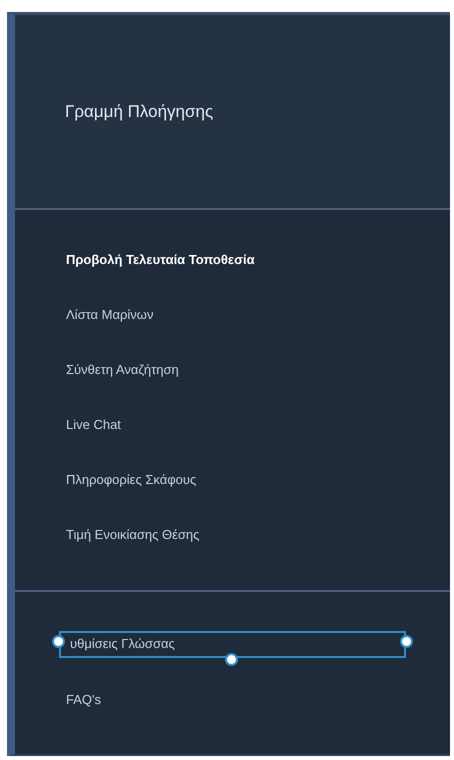 The width and height of the screenshot is (454, 760). I want to click on menu-item: Τιμή Ενοικίασης Θέσης, so click(133, 534).